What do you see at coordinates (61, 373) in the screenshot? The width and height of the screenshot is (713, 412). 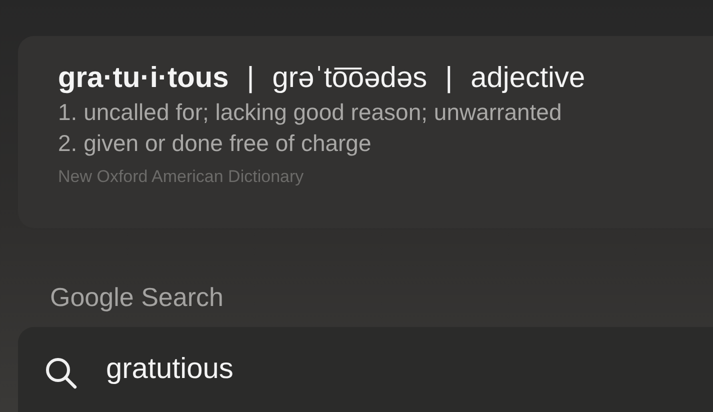 I see `search-icon` at bounding box center [61, 373].